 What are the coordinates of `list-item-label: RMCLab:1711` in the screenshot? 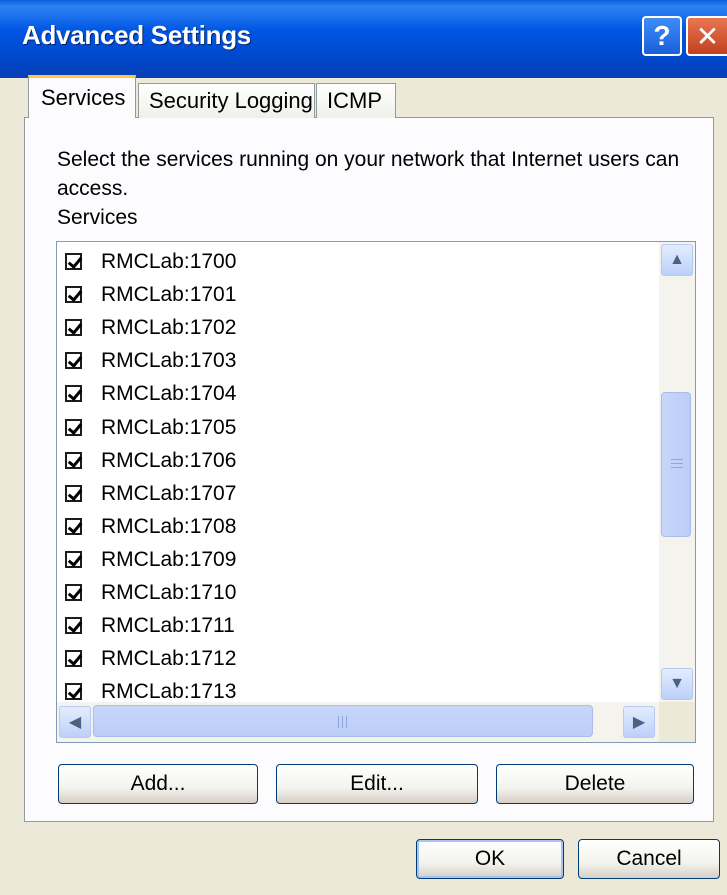 It's located at (168, 625).